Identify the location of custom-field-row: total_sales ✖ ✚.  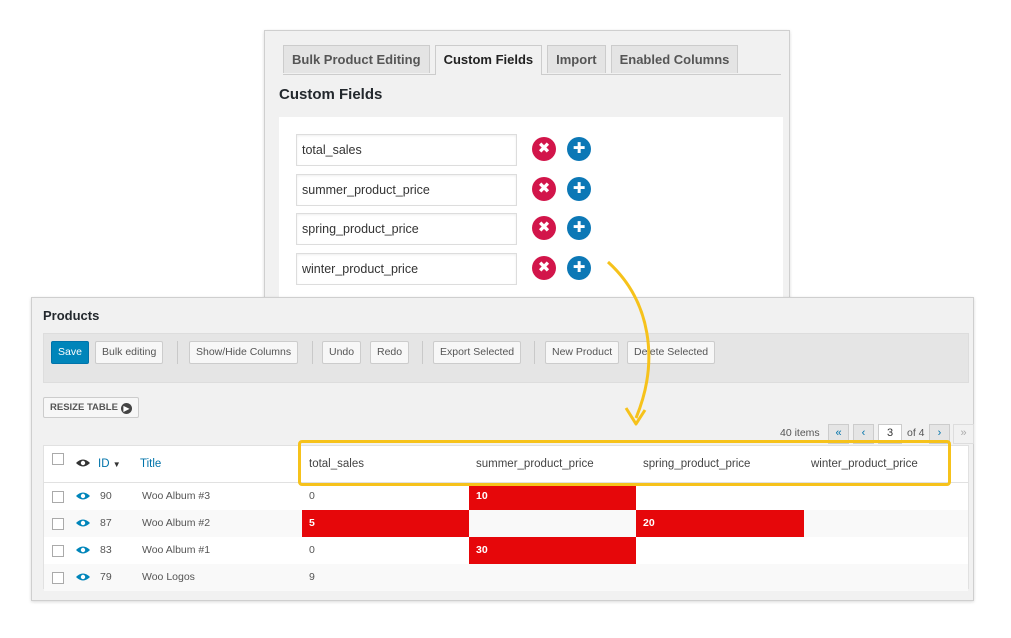
(446, 150).